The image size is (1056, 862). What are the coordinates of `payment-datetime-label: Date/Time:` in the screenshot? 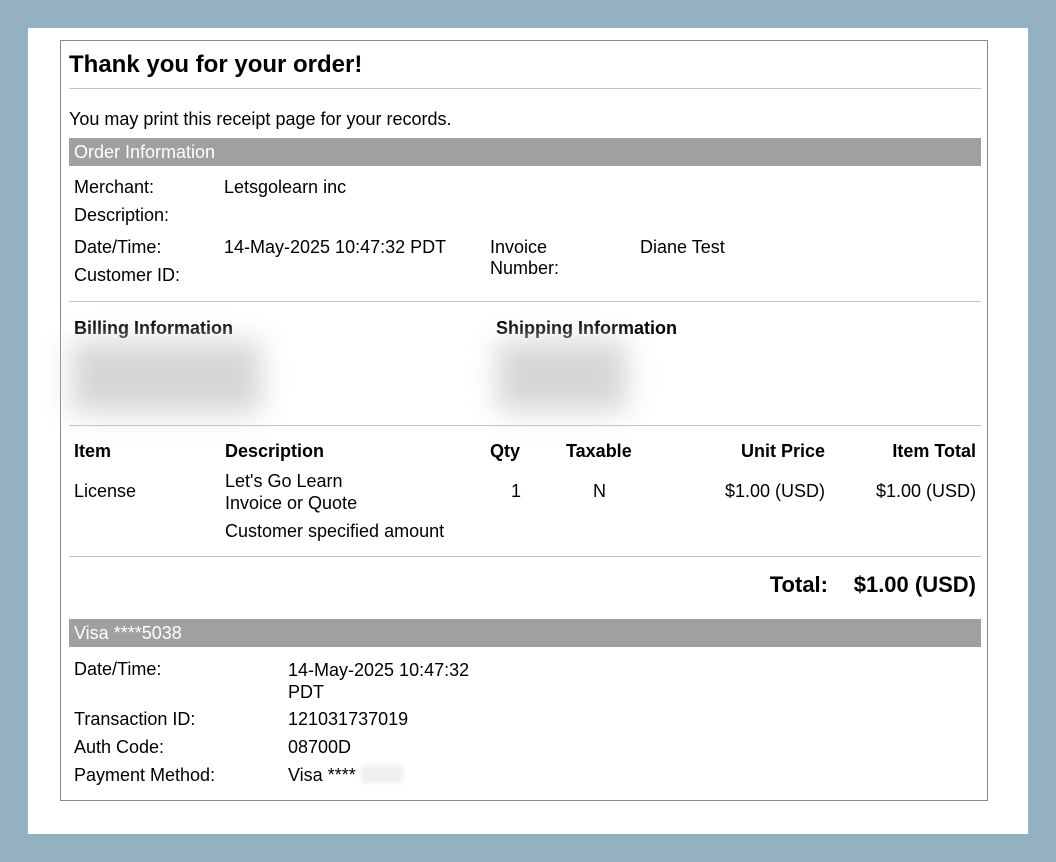 It's located at (118, 669).